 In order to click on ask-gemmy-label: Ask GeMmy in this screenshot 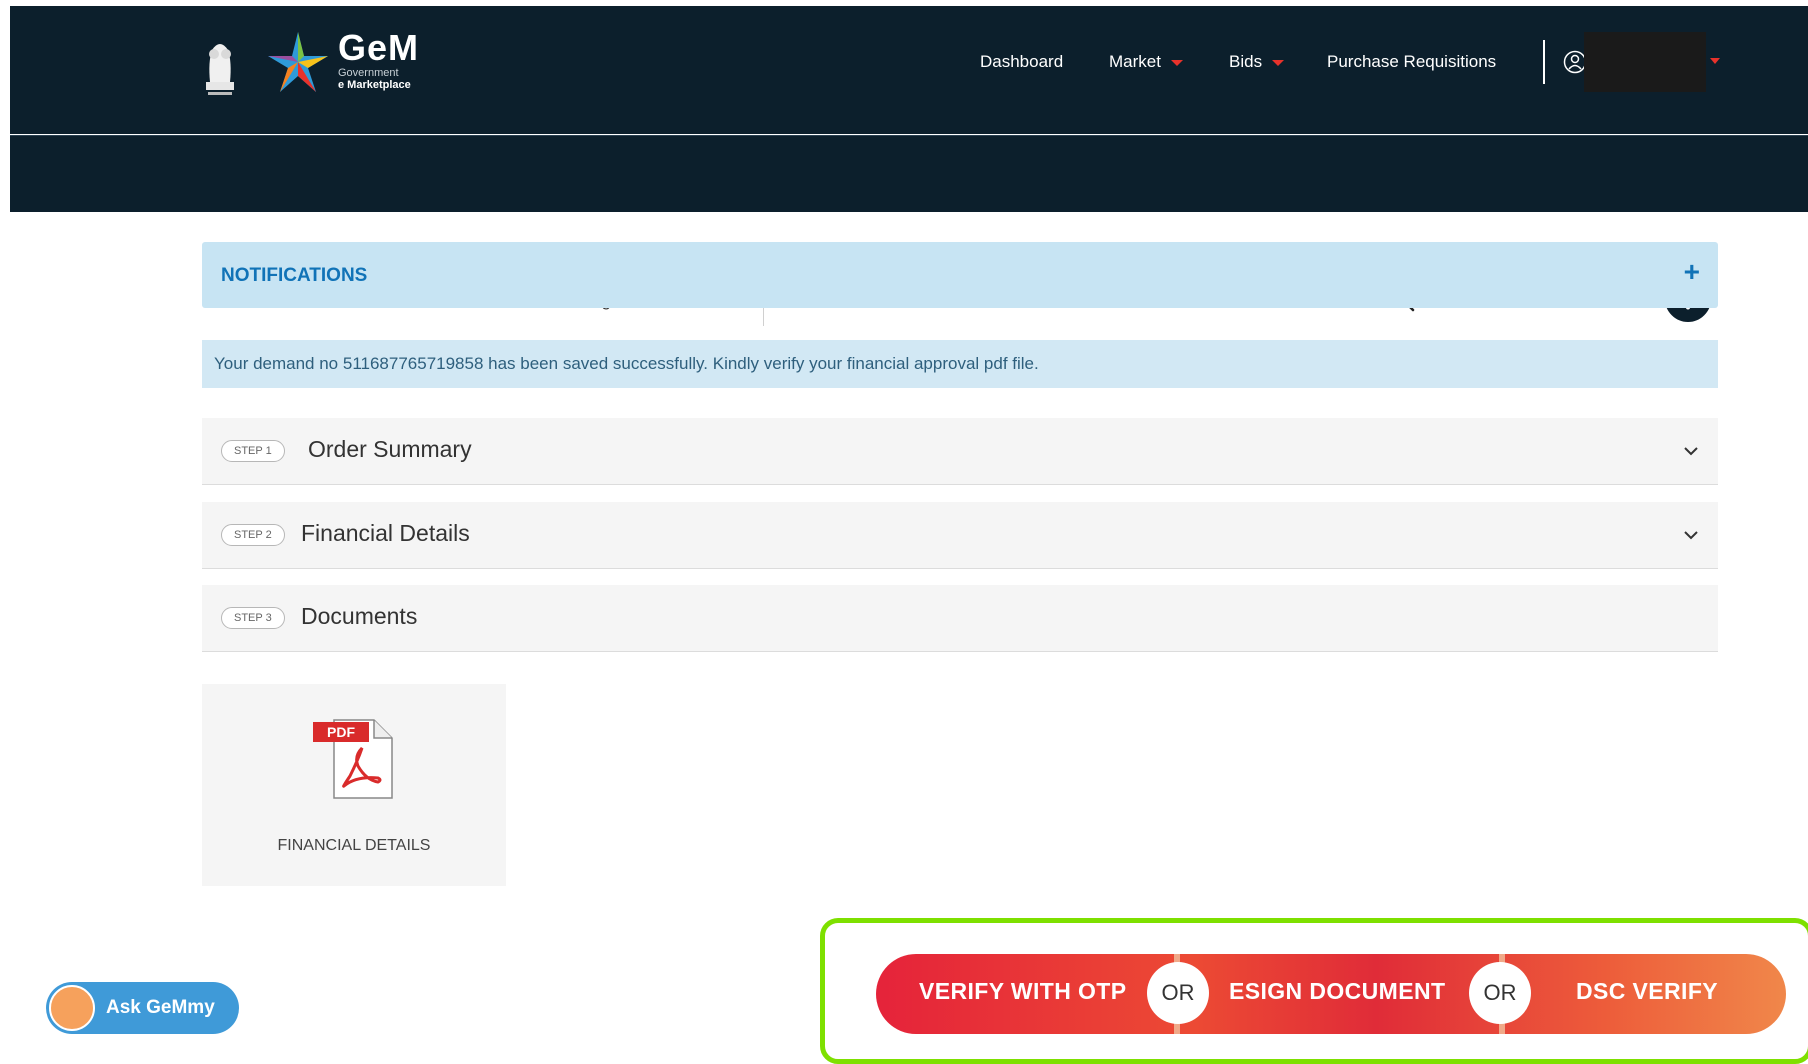, I will do `click(160, 1007)`.